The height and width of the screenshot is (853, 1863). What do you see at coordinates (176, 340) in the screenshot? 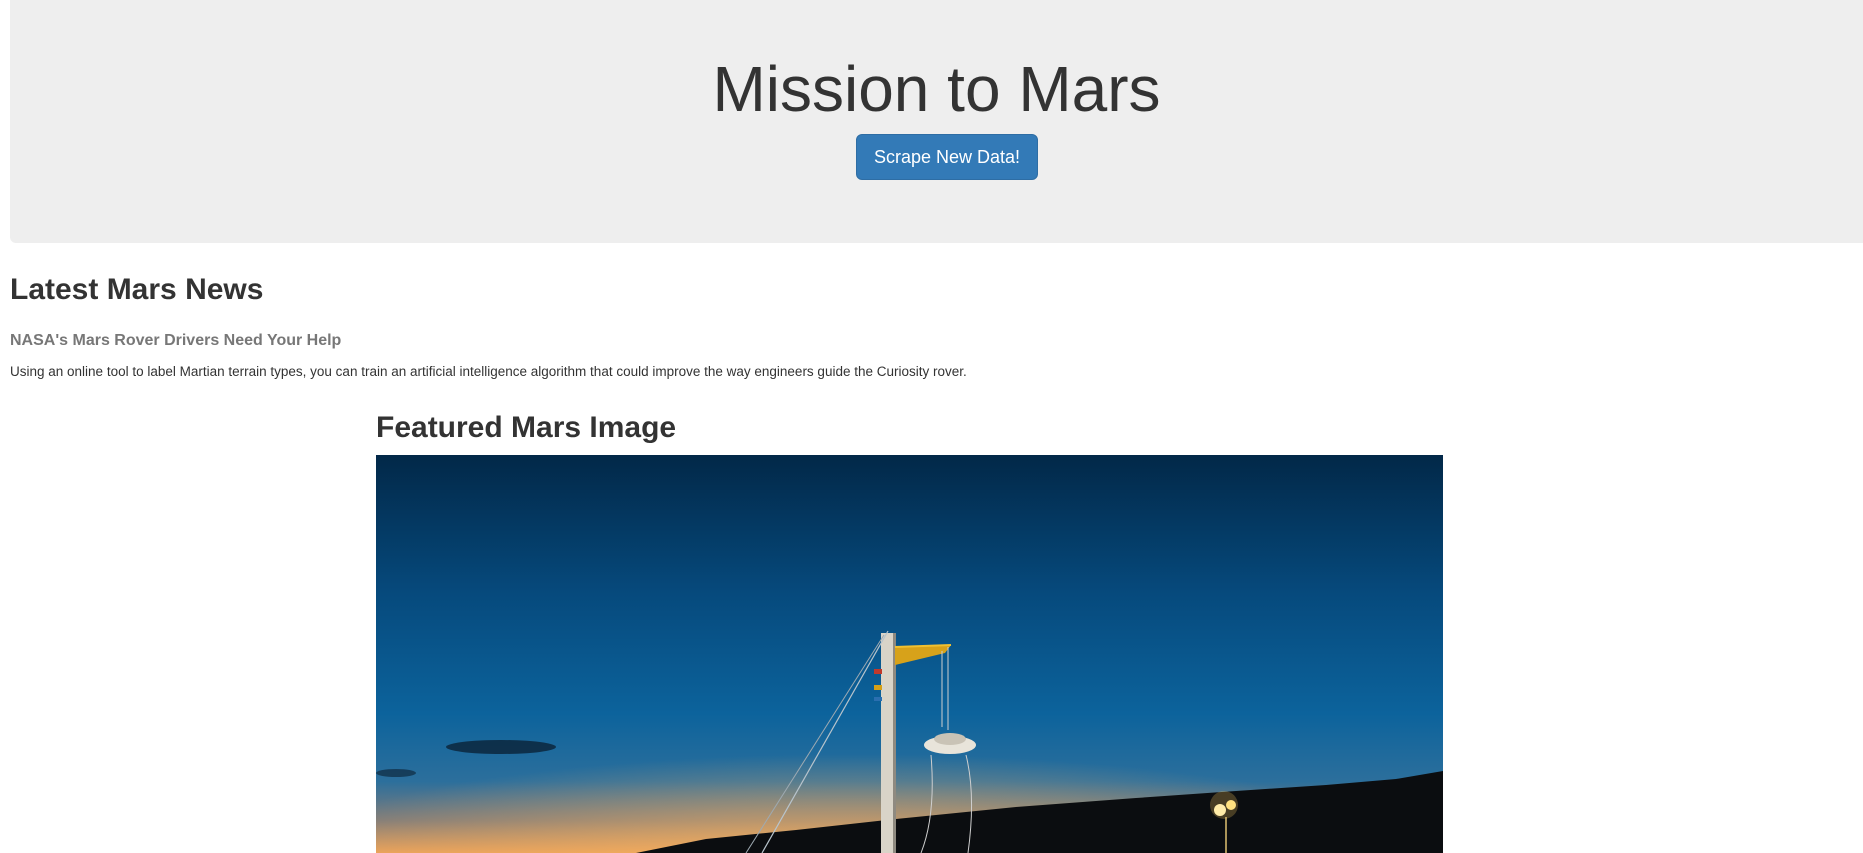
I see `news-title: NASA's Mars Rover Drivers Need Your Help` at bounding box center [176, 340].